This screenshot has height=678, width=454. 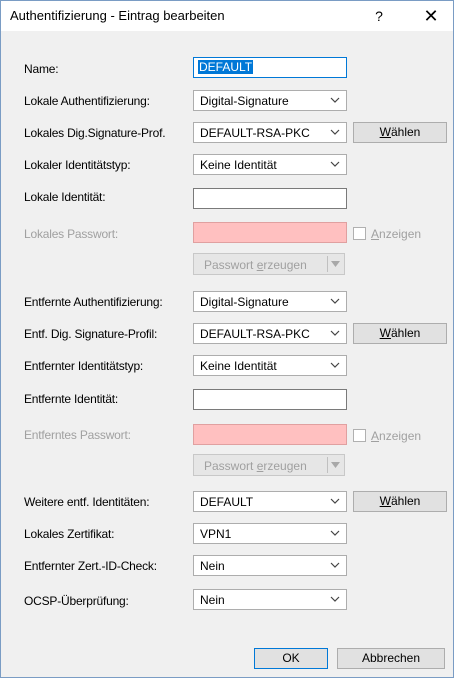 I want to click on lokaler-typ-value: Keine Identität, so click(x=238, y=165).